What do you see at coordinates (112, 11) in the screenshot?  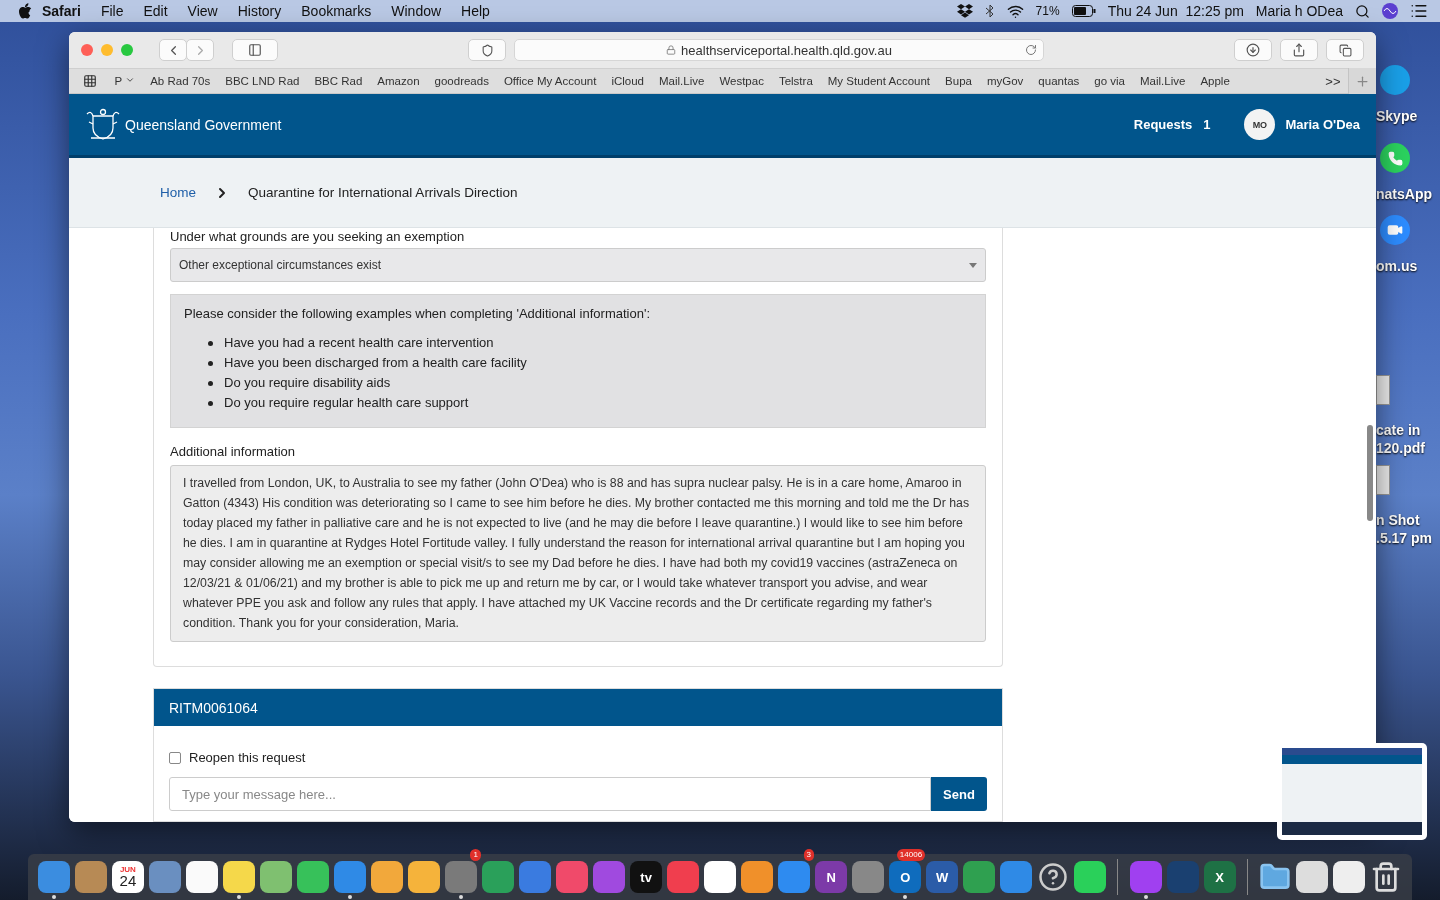 I see `menu-item: File` at bounding box center [112, 11].